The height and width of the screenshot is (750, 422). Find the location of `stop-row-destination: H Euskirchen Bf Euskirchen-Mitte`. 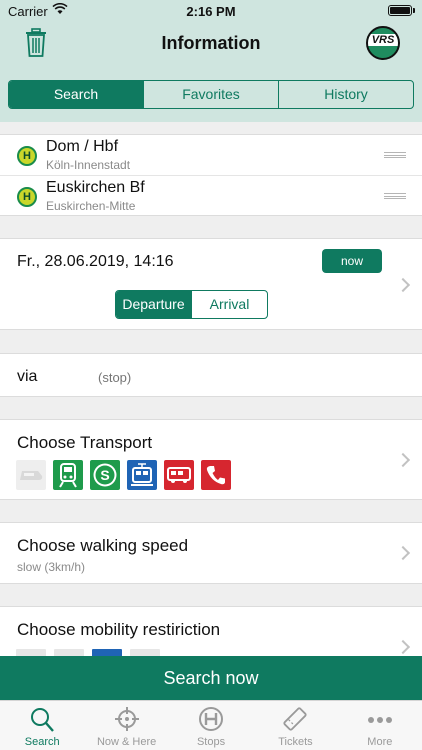

stop-row-destination: H Euskirchen Bf Euskirchen-Mitte is located at coordinates (211, 195).